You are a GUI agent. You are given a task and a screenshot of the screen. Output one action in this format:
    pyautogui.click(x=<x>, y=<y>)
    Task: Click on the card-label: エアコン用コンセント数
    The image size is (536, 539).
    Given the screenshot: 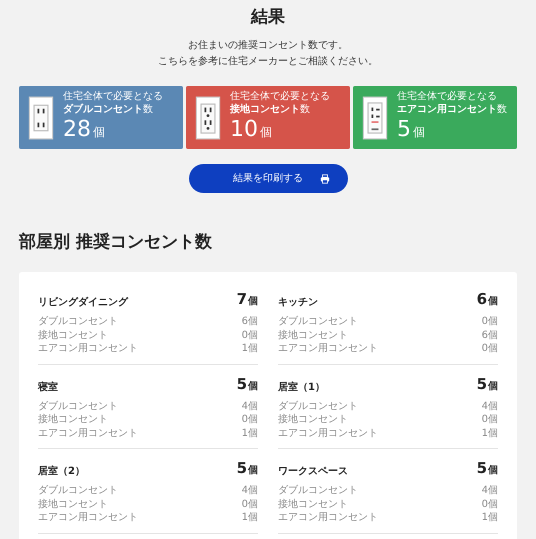 What is the action you would take?
    pyautogui.click(x=452, y=109)
    